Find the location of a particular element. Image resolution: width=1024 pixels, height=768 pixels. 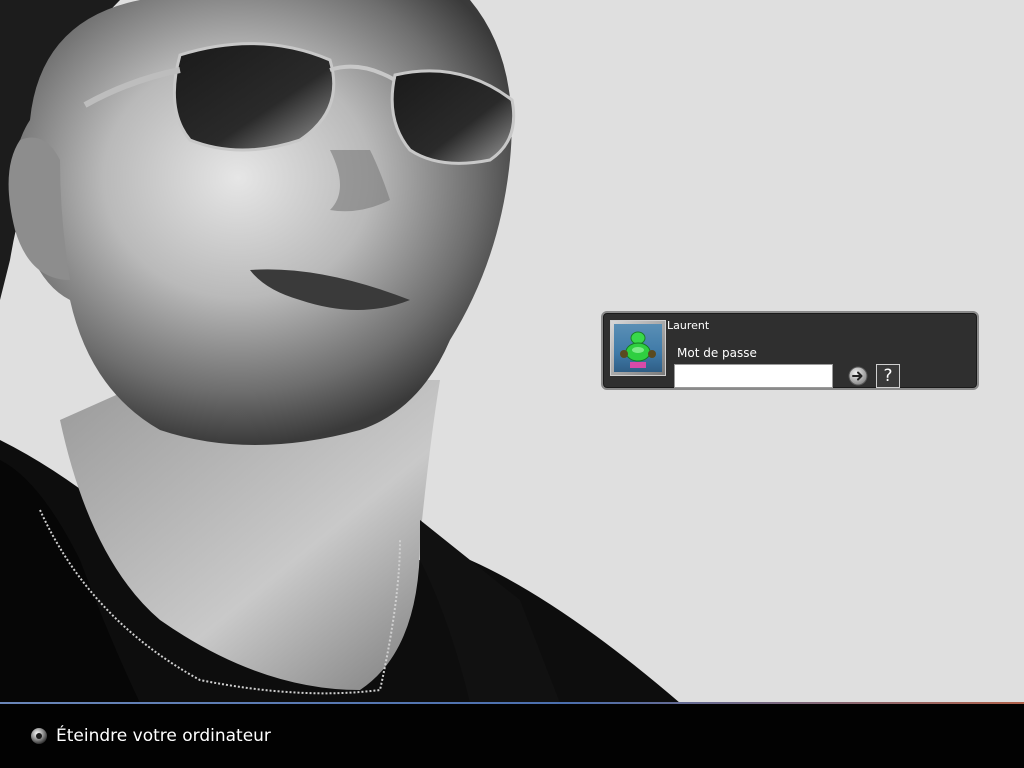

frog-figure-icon is located at coordinates (638, 349).